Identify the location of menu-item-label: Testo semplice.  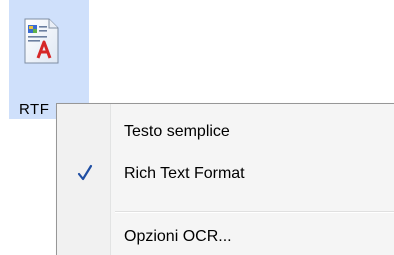
(177, 131).